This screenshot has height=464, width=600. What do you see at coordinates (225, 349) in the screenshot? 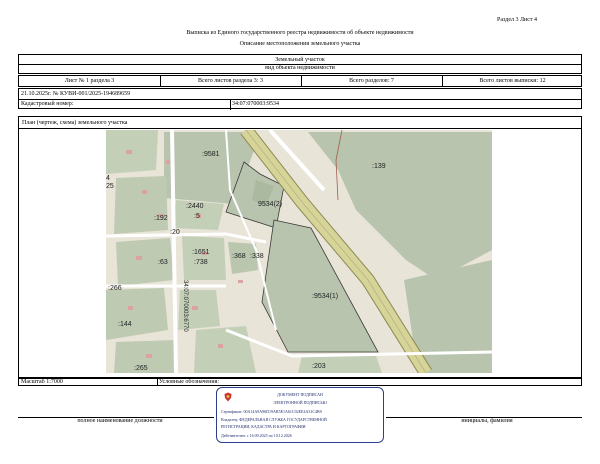
I see `block-s1` at bounding box center [225, 349].